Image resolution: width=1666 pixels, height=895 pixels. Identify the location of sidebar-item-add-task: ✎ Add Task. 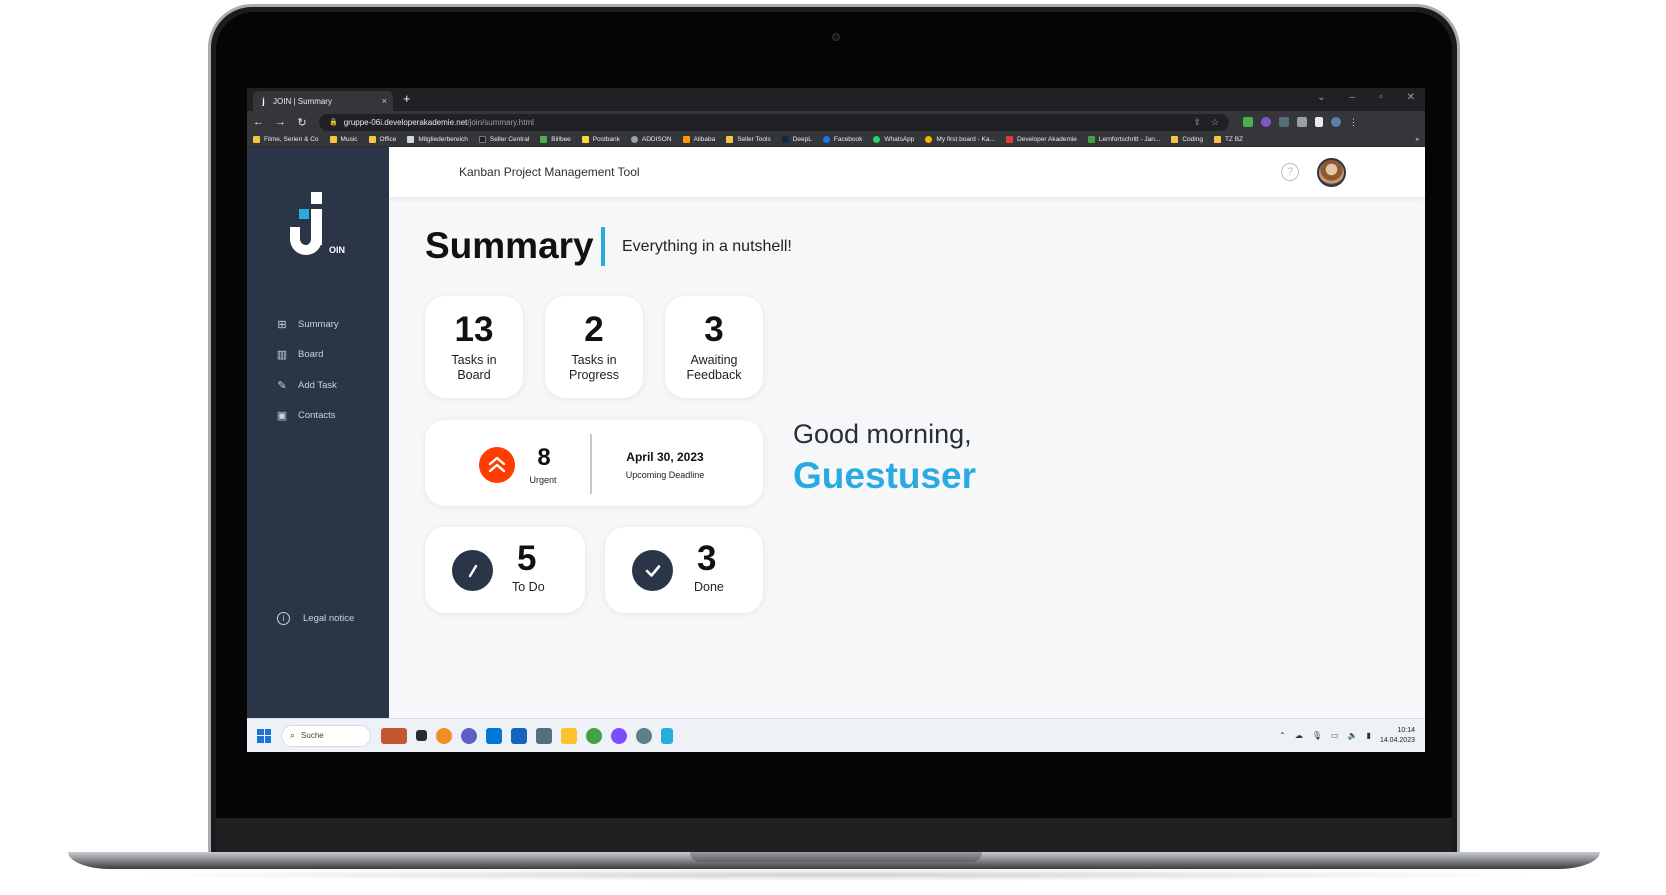
(307, 385).